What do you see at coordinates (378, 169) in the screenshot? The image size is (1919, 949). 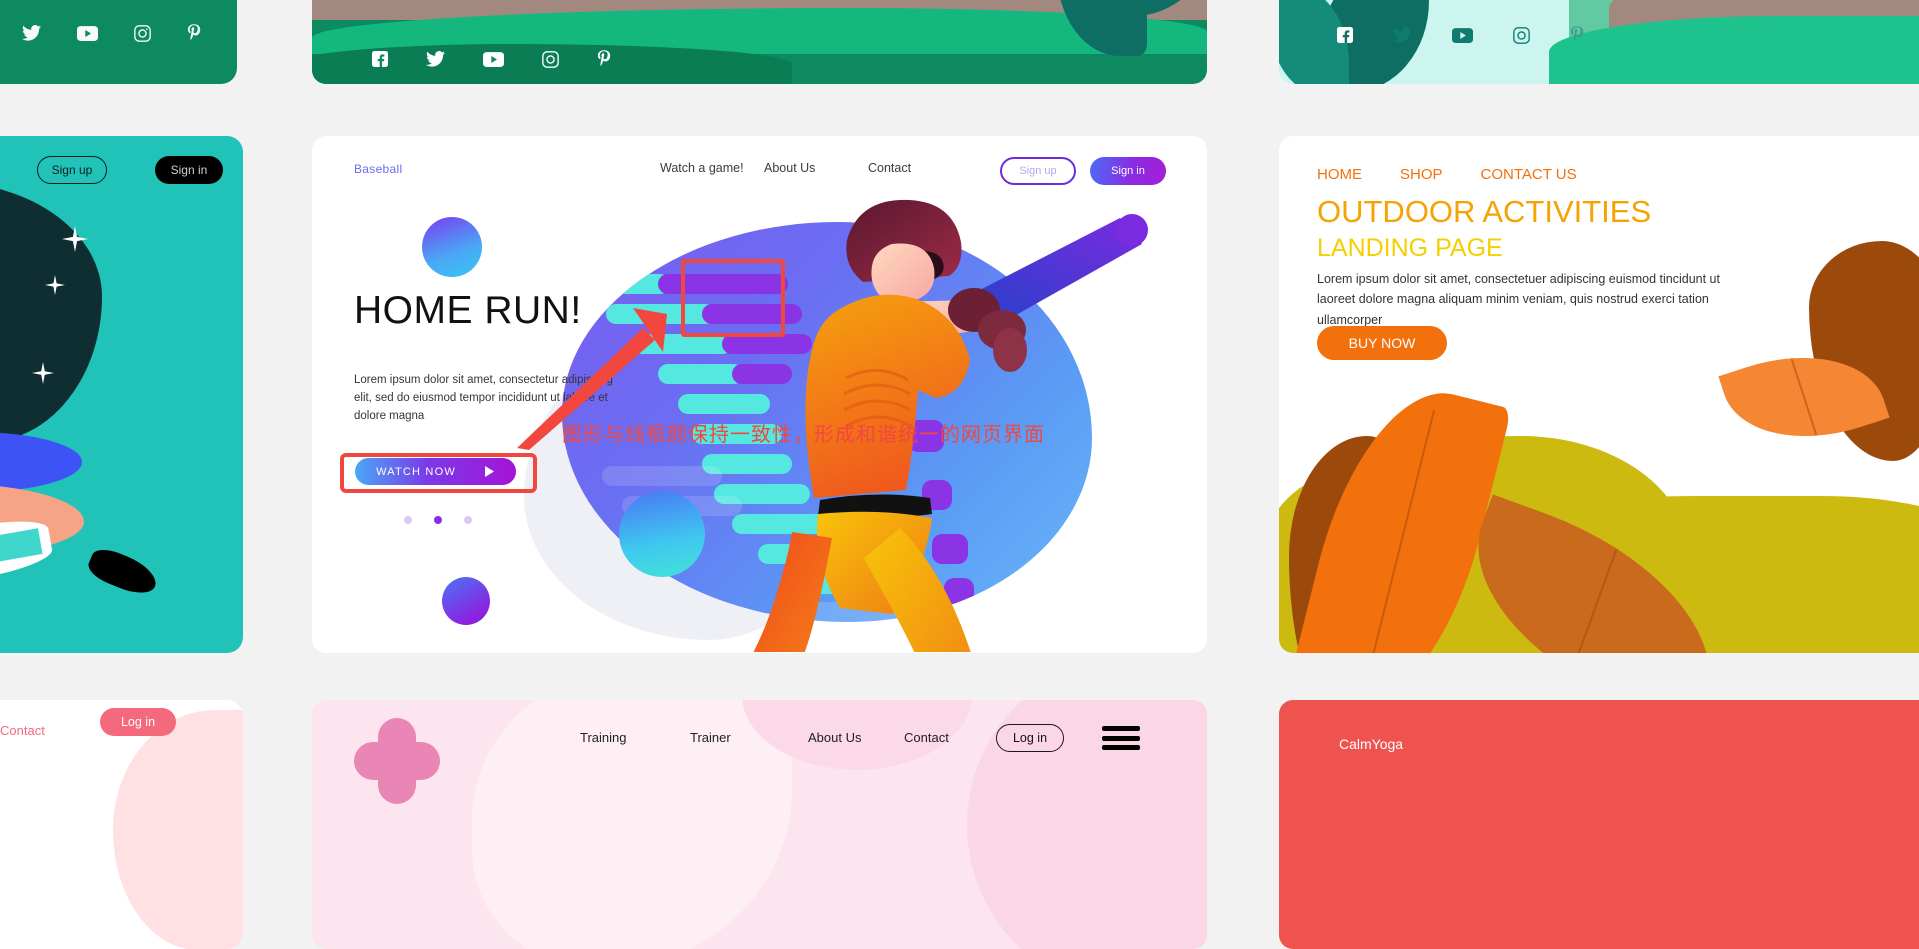 I see `main-brand-logo: Baseball` at bounding box center [378, 169].